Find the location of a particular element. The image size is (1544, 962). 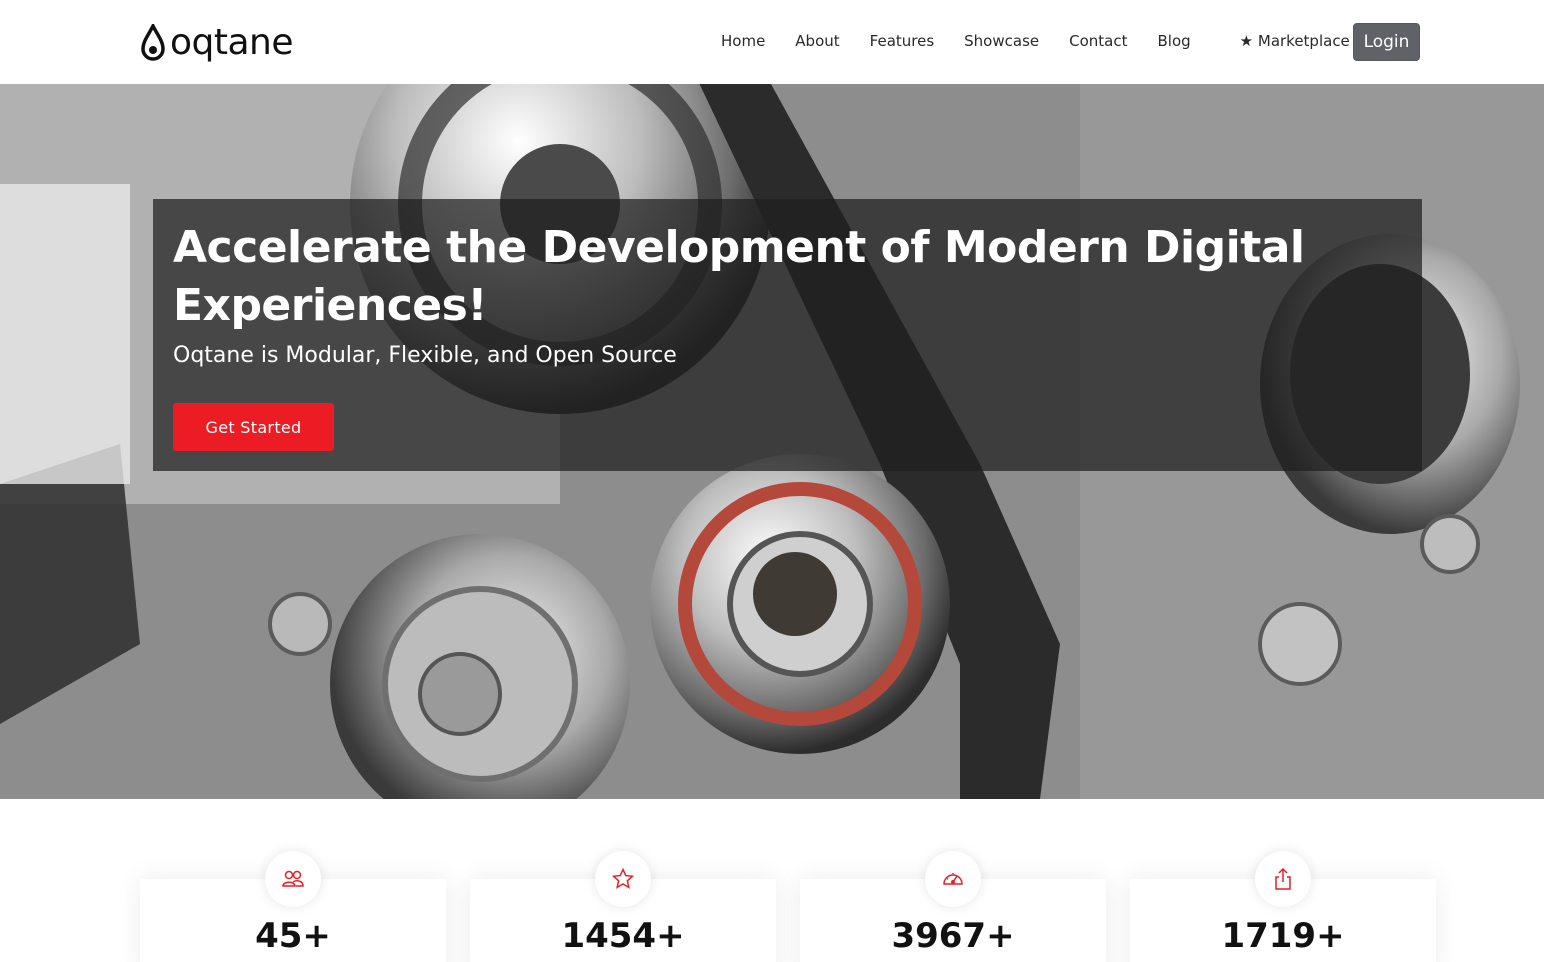

speedometer-icon is located at coordinates (953, 879).